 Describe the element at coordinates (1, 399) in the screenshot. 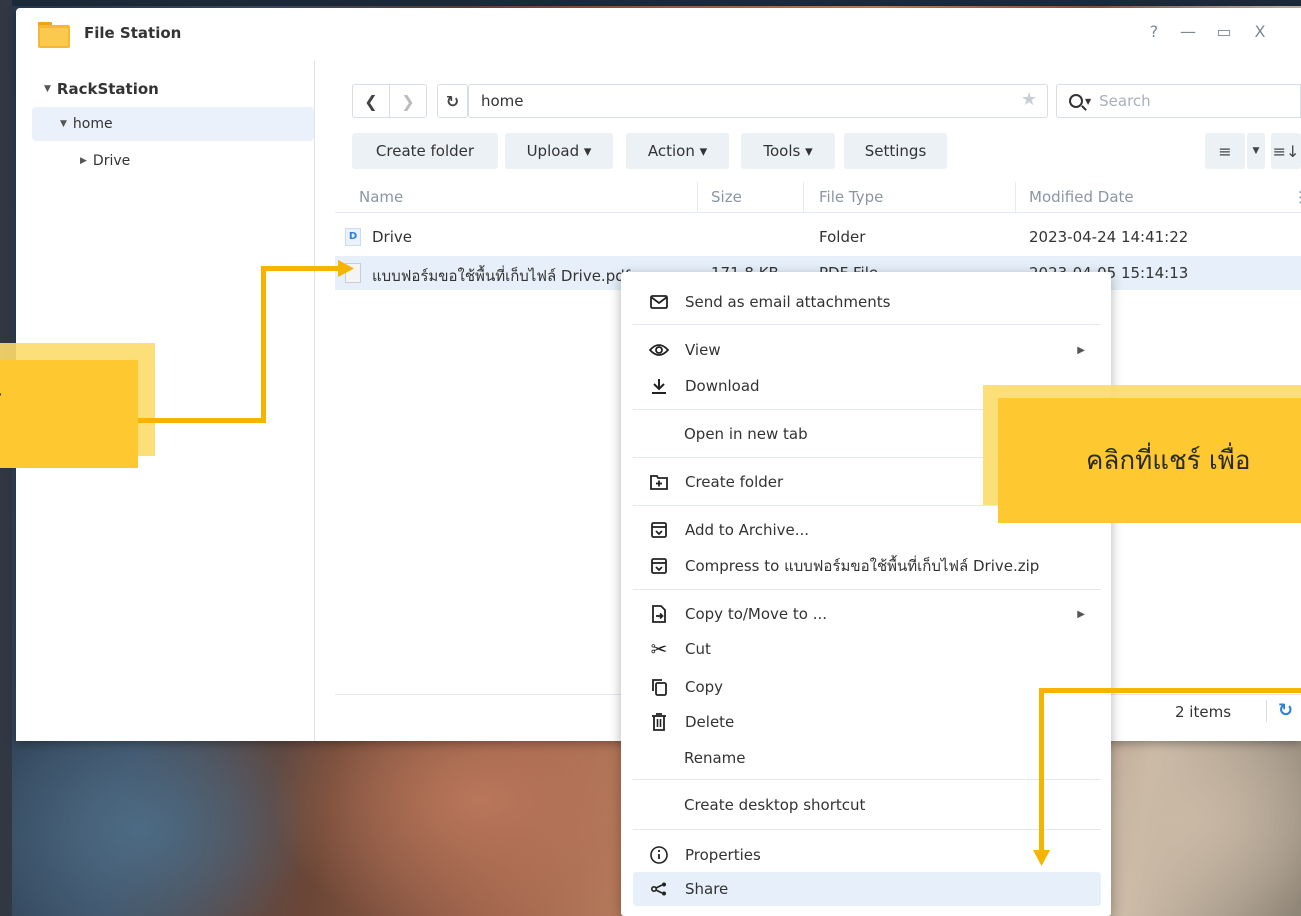

I see `callout-left-text: ร` at that location.